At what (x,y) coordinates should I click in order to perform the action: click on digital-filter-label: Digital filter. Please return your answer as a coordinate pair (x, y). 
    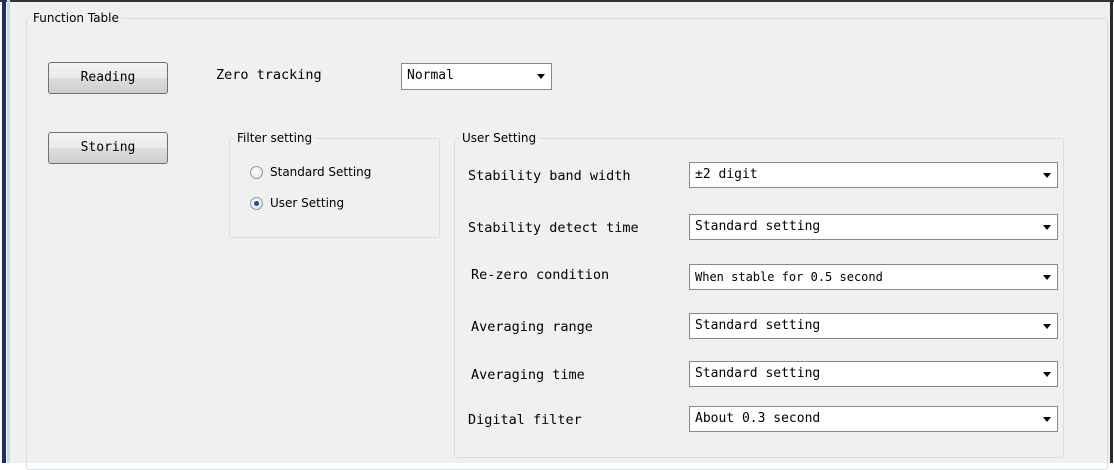
    Looking at the image, I should click on (525, 420).